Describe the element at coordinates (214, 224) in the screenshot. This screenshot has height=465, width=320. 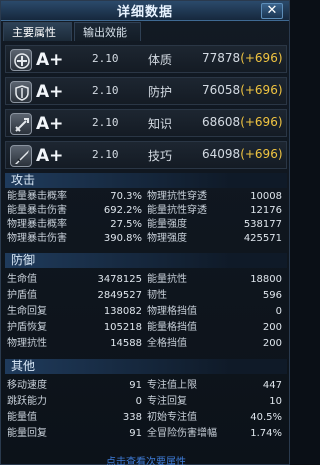
I see `stat-item: 能量强度 538177` at that location.